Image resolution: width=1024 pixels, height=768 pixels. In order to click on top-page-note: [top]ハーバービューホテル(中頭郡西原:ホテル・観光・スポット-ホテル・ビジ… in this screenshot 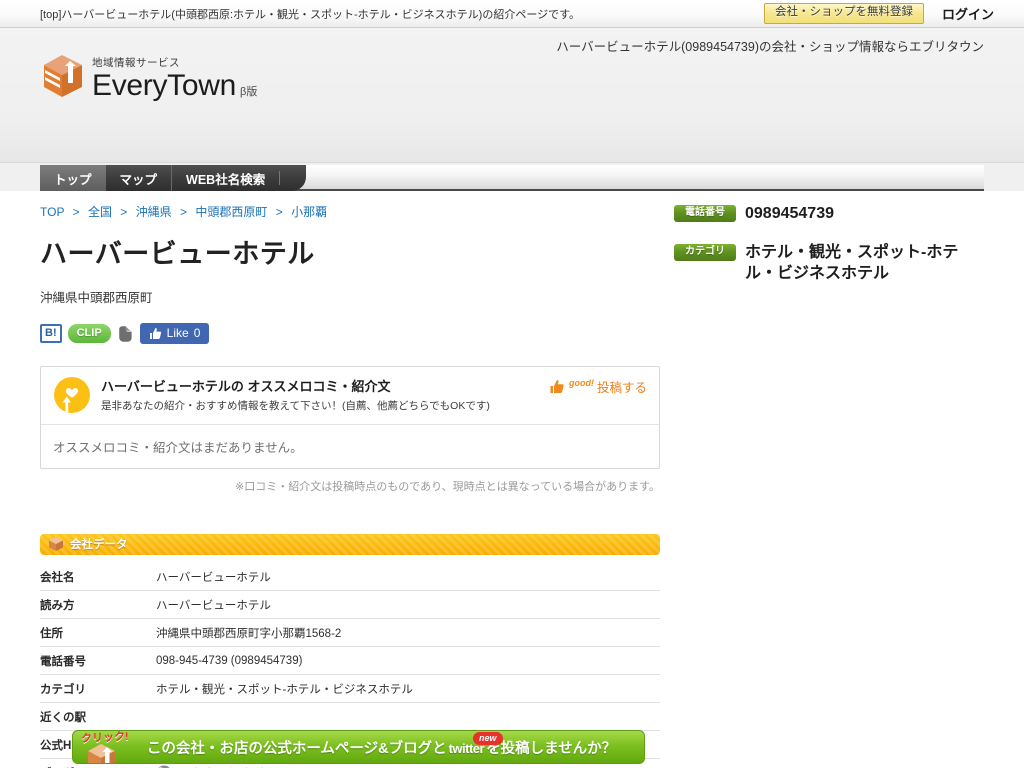, I will do `click(310, 14)`.